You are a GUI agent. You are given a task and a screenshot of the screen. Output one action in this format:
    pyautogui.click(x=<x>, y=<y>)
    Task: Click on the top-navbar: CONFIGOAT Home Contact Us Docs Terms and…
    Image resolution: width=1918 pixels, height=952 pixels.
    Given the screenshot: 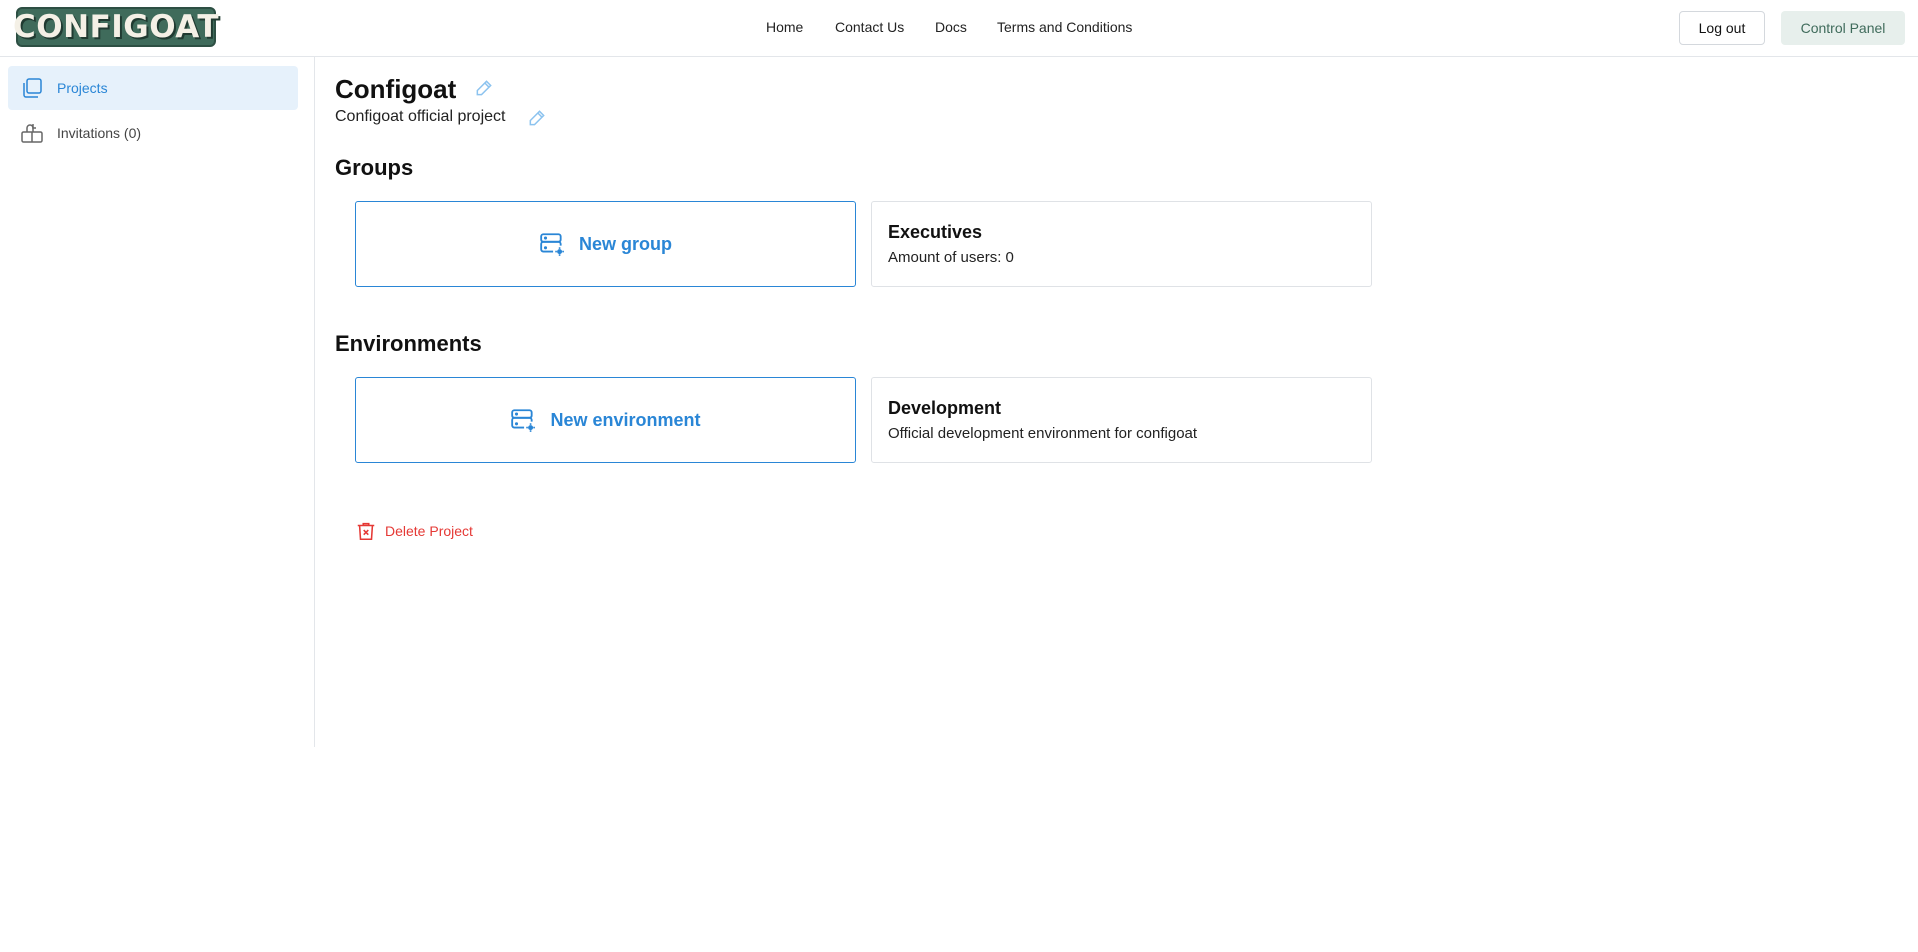 What is the action you would take?
    pyautogui.click(x=959, y=28)
    